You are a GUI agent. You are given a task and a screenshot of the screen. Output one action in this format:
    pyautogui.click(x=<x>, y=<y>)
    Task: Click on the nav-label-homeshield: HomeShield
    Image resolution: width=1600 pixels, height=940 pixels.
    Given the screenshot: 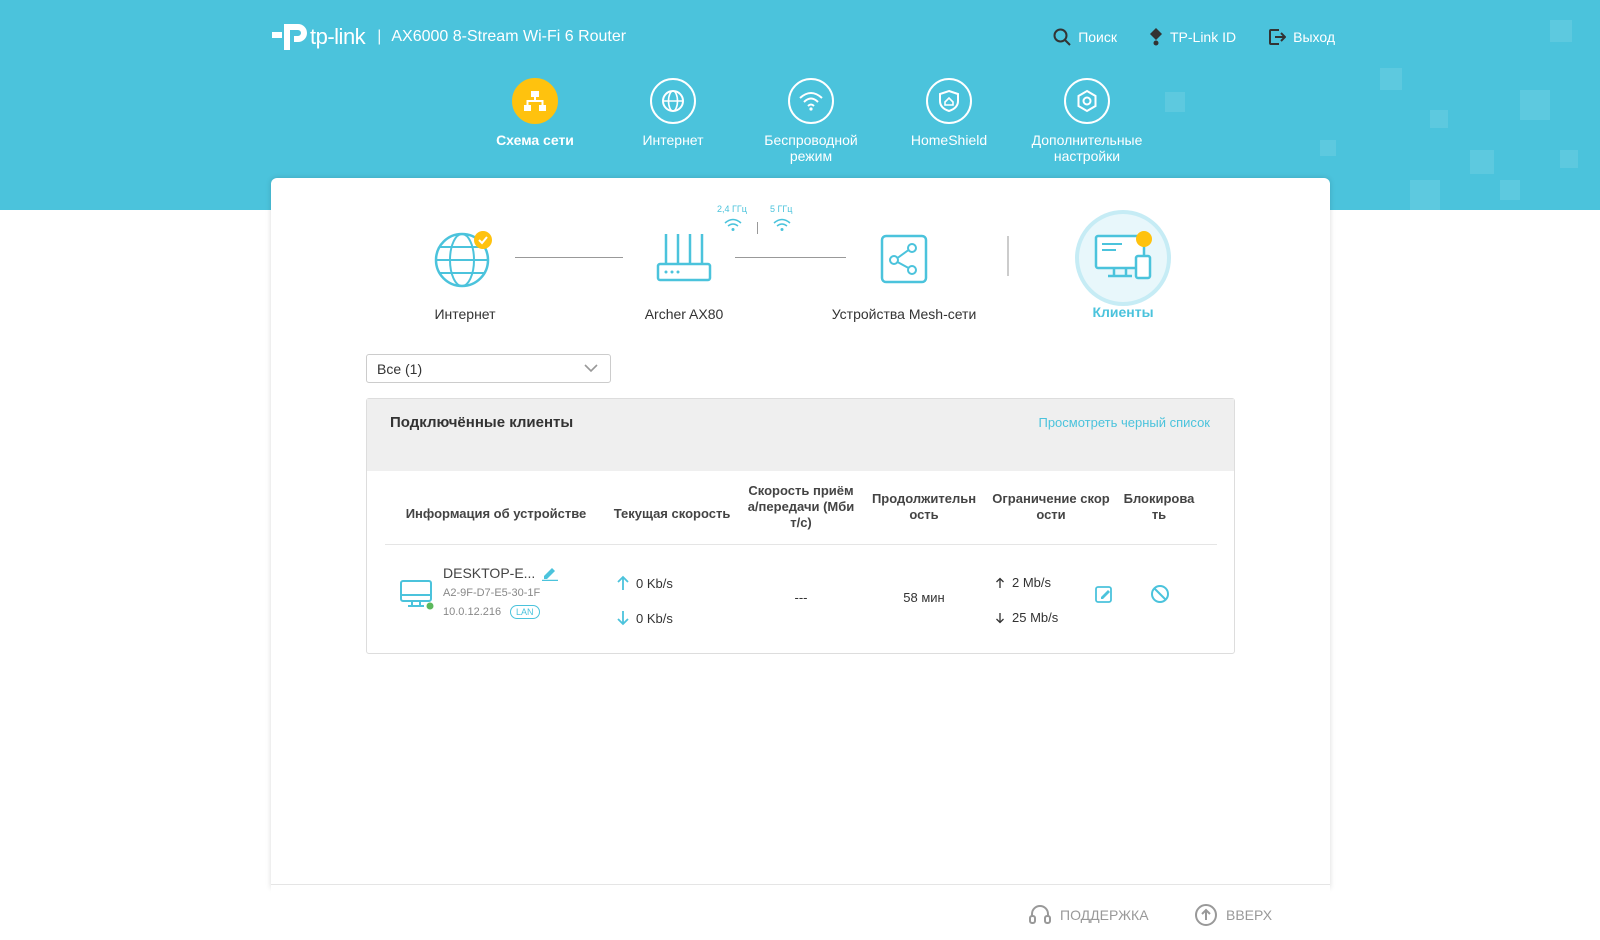 What is the action you would take?
    pyautogui.click(x=949, y=140)
    